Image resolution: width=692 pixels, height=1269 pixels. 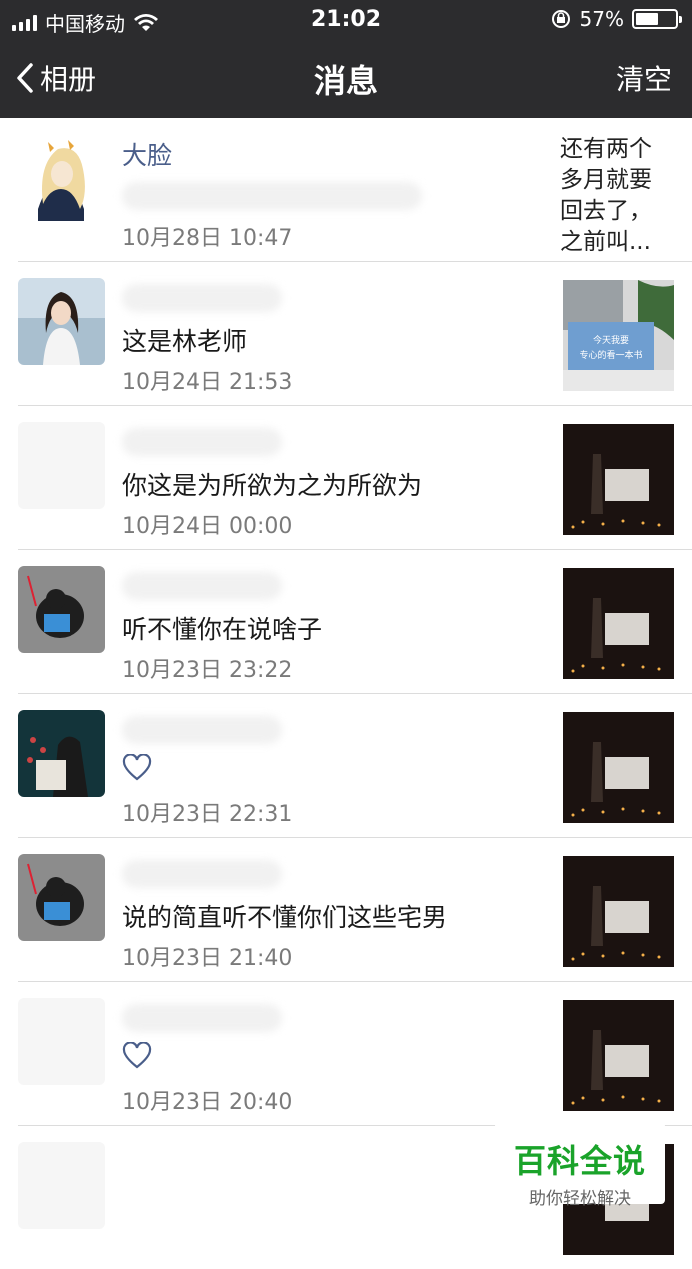 I want to click on message-content: 听不懂你在说啥子, so click(x=222, y=629).